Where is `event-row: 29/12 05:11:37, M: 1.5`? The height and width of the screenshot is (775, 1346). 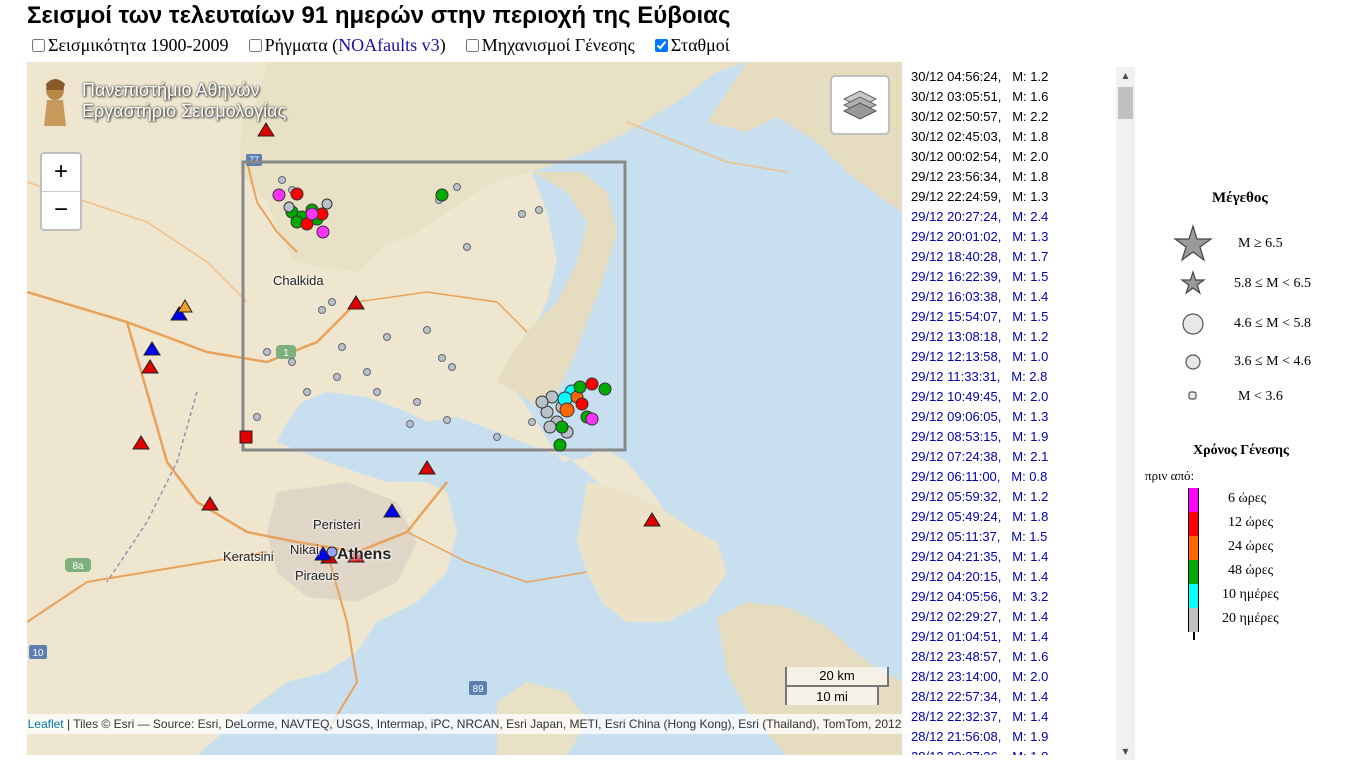 event-row: 29/12 05:11:37, M: 1.5 is located at coordinates (1010, 537).